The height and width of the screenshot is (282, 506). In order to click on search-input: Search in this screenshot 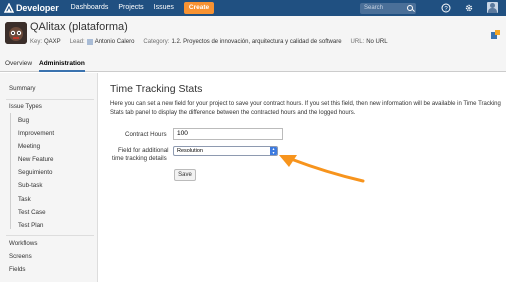, I will do `click(388, 8)`.